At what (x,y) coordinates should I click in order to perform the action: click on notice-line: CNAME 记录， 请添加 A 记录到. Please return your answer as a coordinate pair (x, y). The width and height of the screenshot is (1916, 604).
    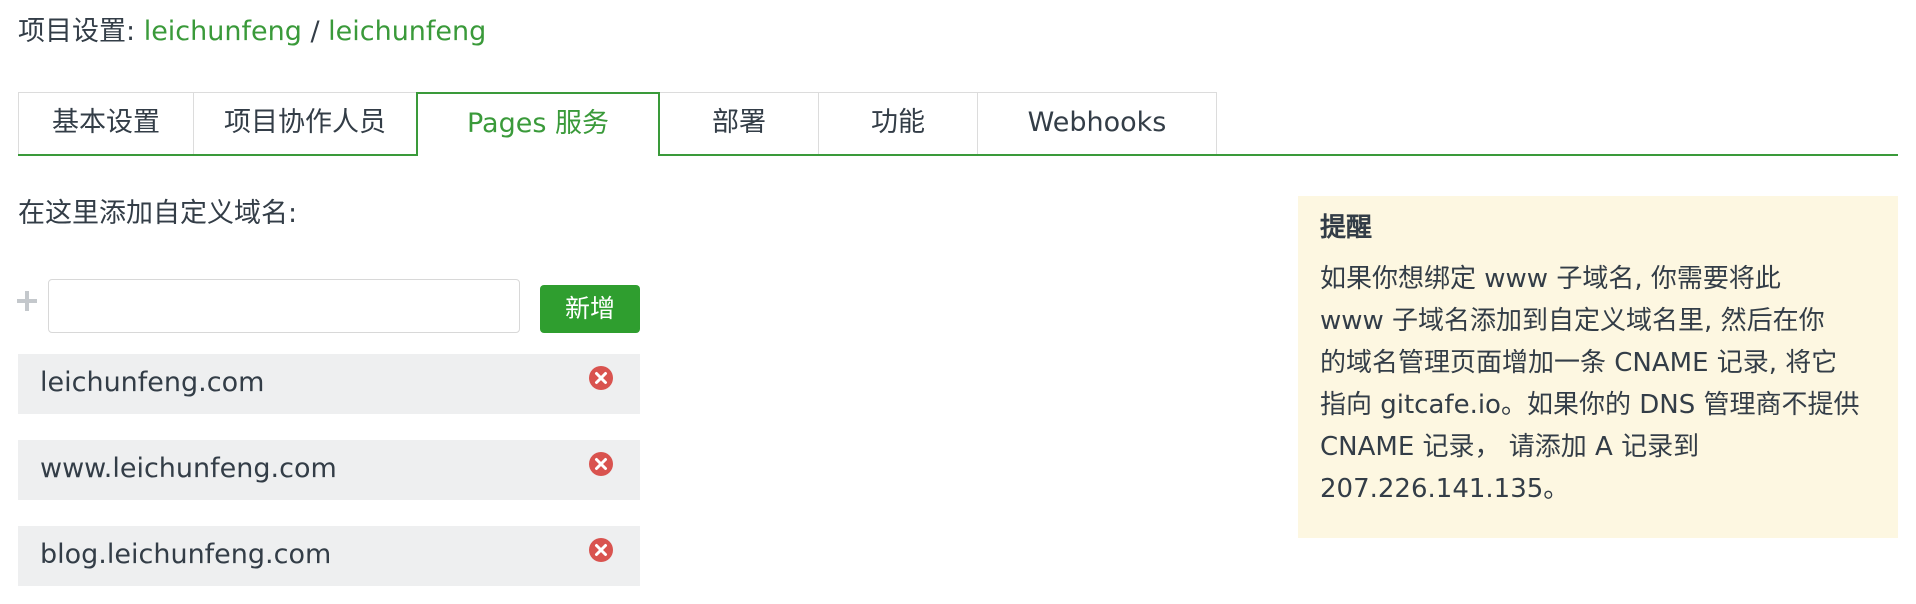
    Looking at the image, I should click on (1510, 447).